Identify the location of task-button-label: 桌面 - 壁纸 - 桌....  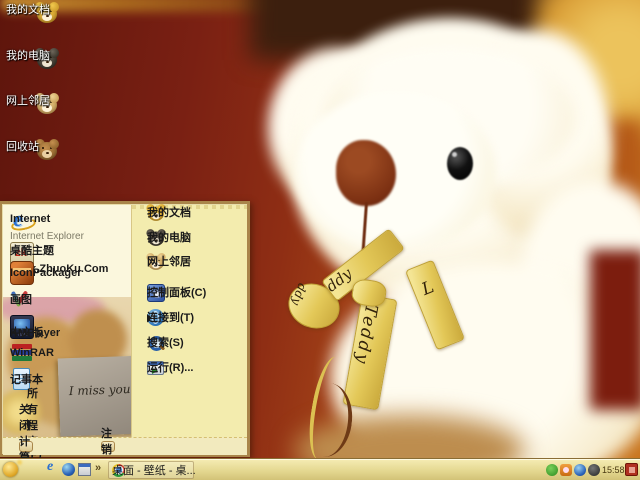
(154, 471).